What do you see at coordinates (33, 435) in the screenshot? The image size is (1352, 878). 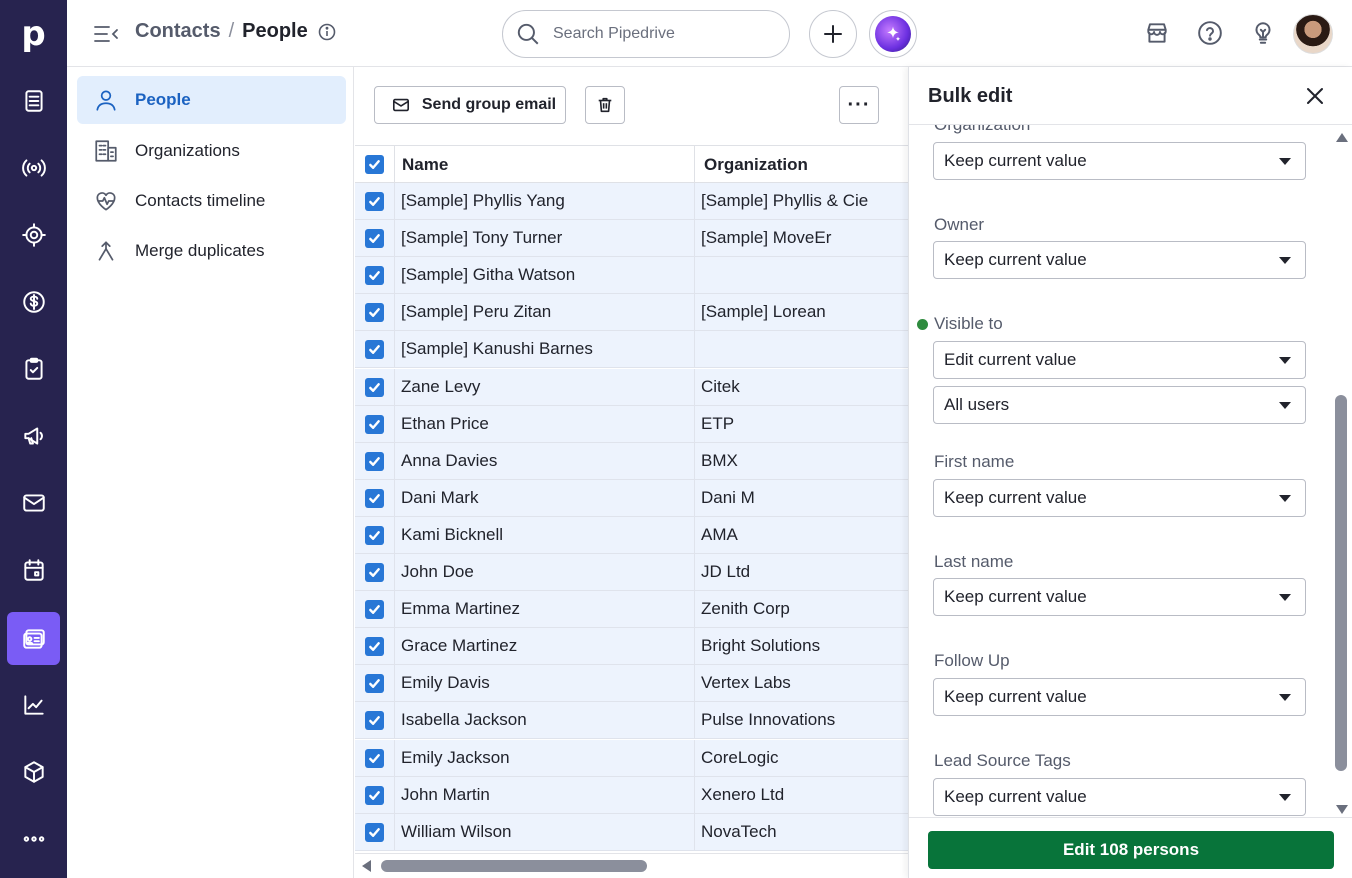 I see `rail-item-campaigns` at bounding box center [33, 435].